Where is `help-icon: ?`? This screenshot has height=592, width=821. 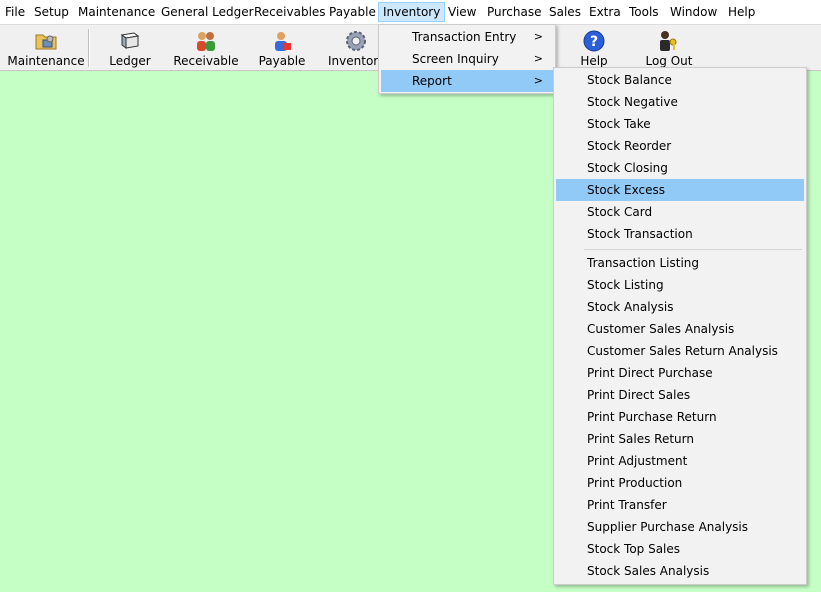 help-icon: ? is located at coordinates (594, 41).